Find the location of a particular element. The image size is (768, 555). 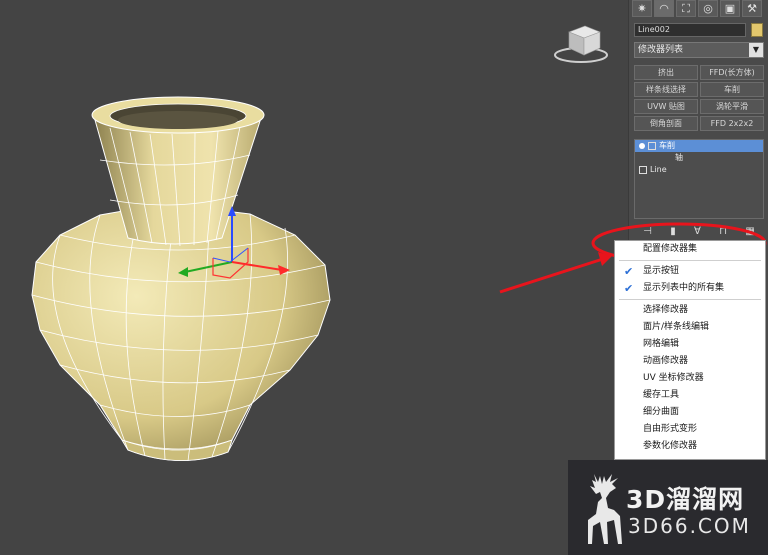

create-tab: ✷ is located at coordinates (642, 8).